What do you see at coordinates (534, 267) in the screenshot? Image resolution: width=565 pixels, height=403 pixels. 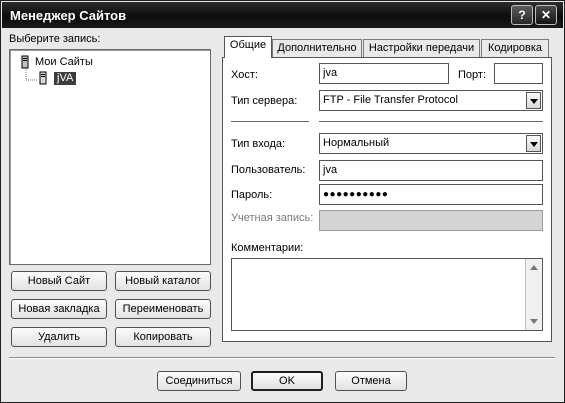 I see `scroll-up-icon` at bounding box center [534, 267].